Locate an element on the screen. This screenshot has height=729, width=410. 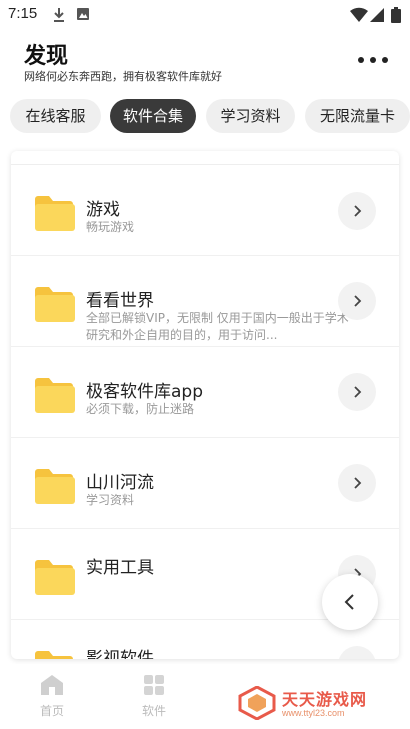
tab-unlimited-data-card: 无限流量卡 is located at coordinates (357, 116).